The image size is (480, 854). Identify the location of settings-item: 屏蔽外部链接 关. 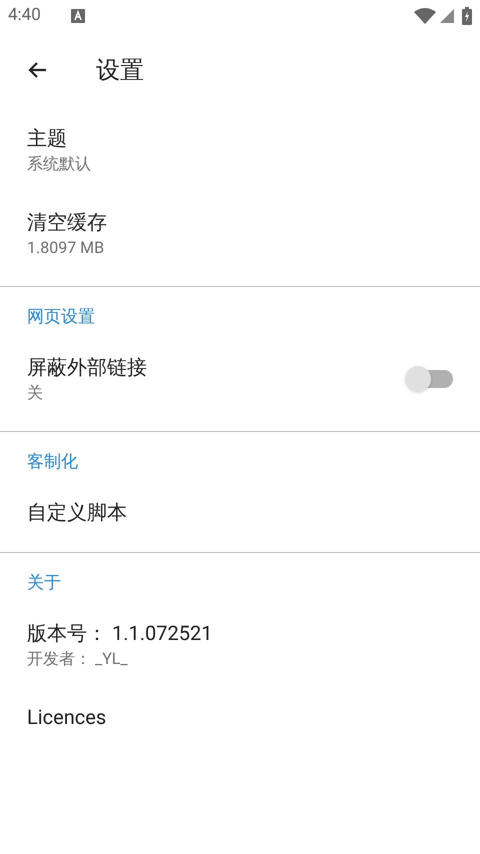
(240, 379).